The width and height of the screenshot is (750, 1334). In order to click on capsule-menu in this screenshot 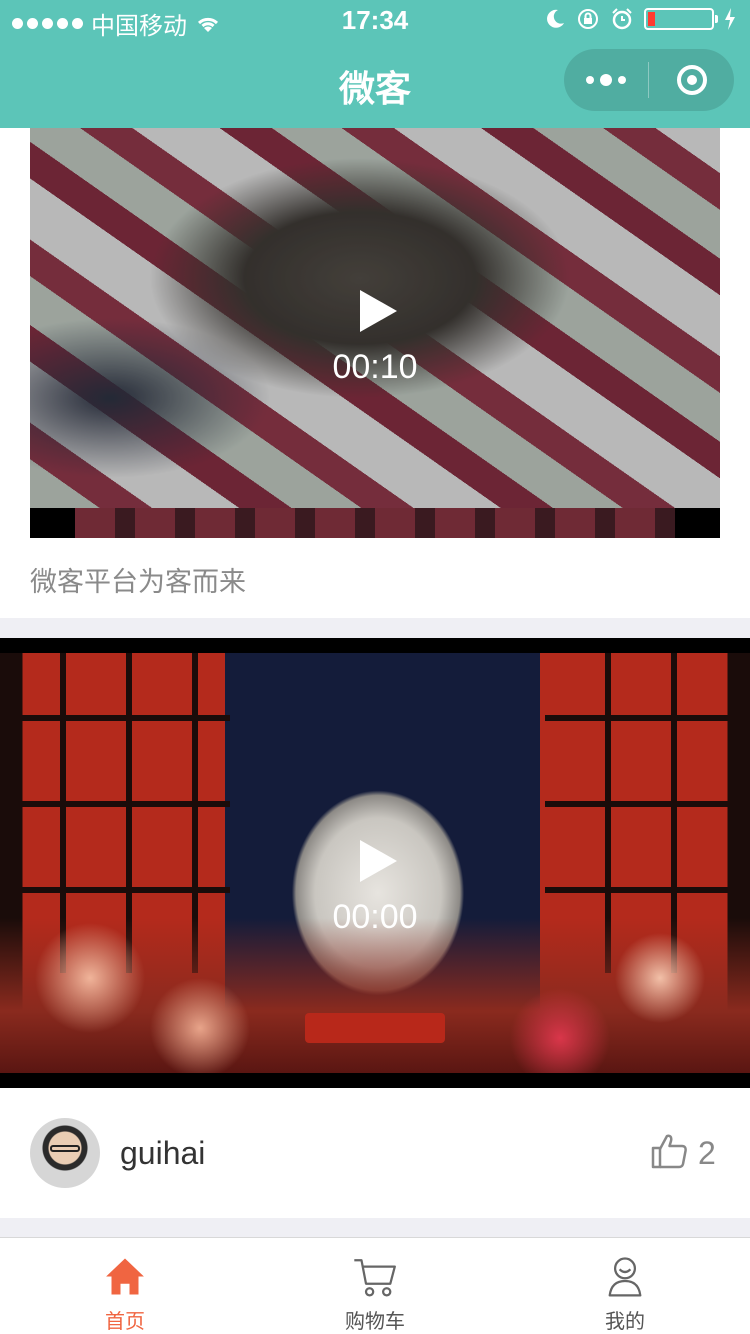, I will do `click(649, 80)`.